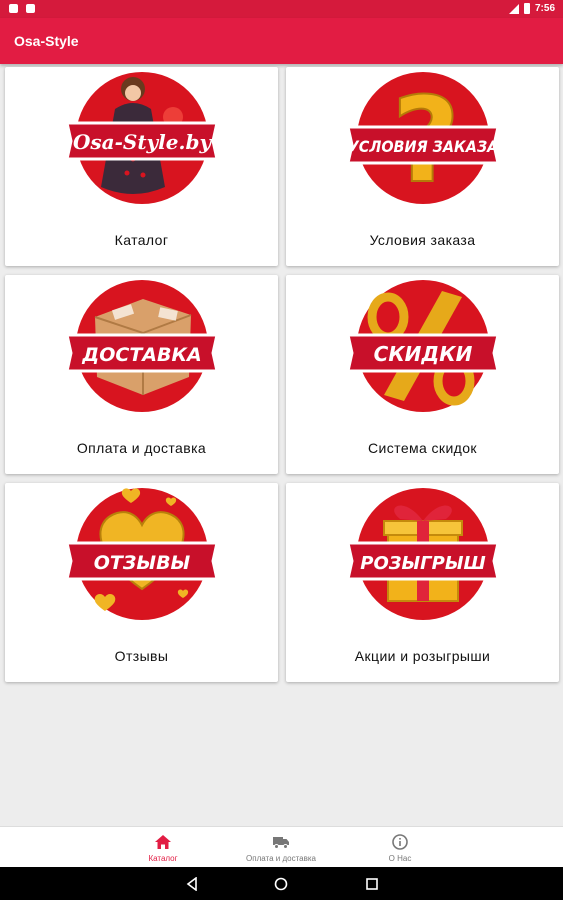 The image size is (563, 900). I want to click on card-order-conditions-label: Условия заказа, so click(422, 240).